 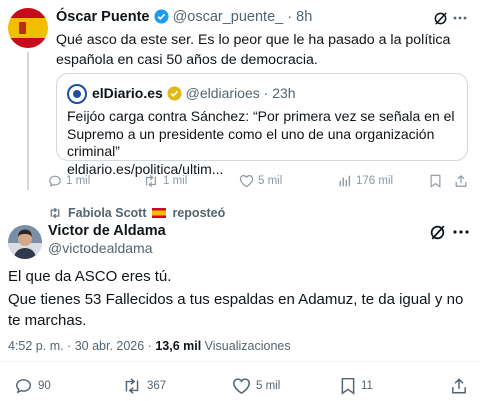 What do you see at coordinates (55, 213) in the screenshot?
I see `repost-small-icon` at bounding box center [55, 213].